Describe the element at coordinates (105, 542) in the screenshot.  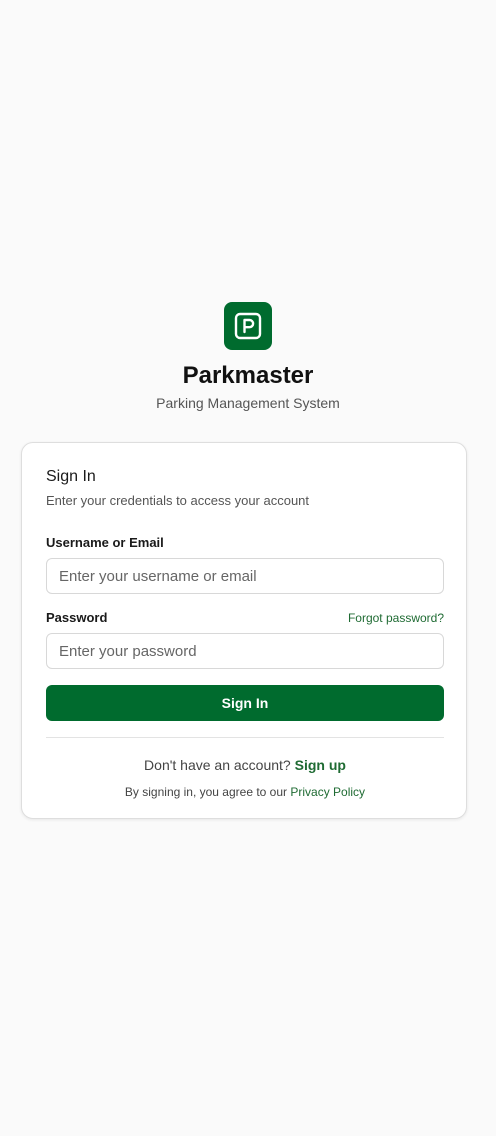
I see `username-label: Username or Email` at that location.